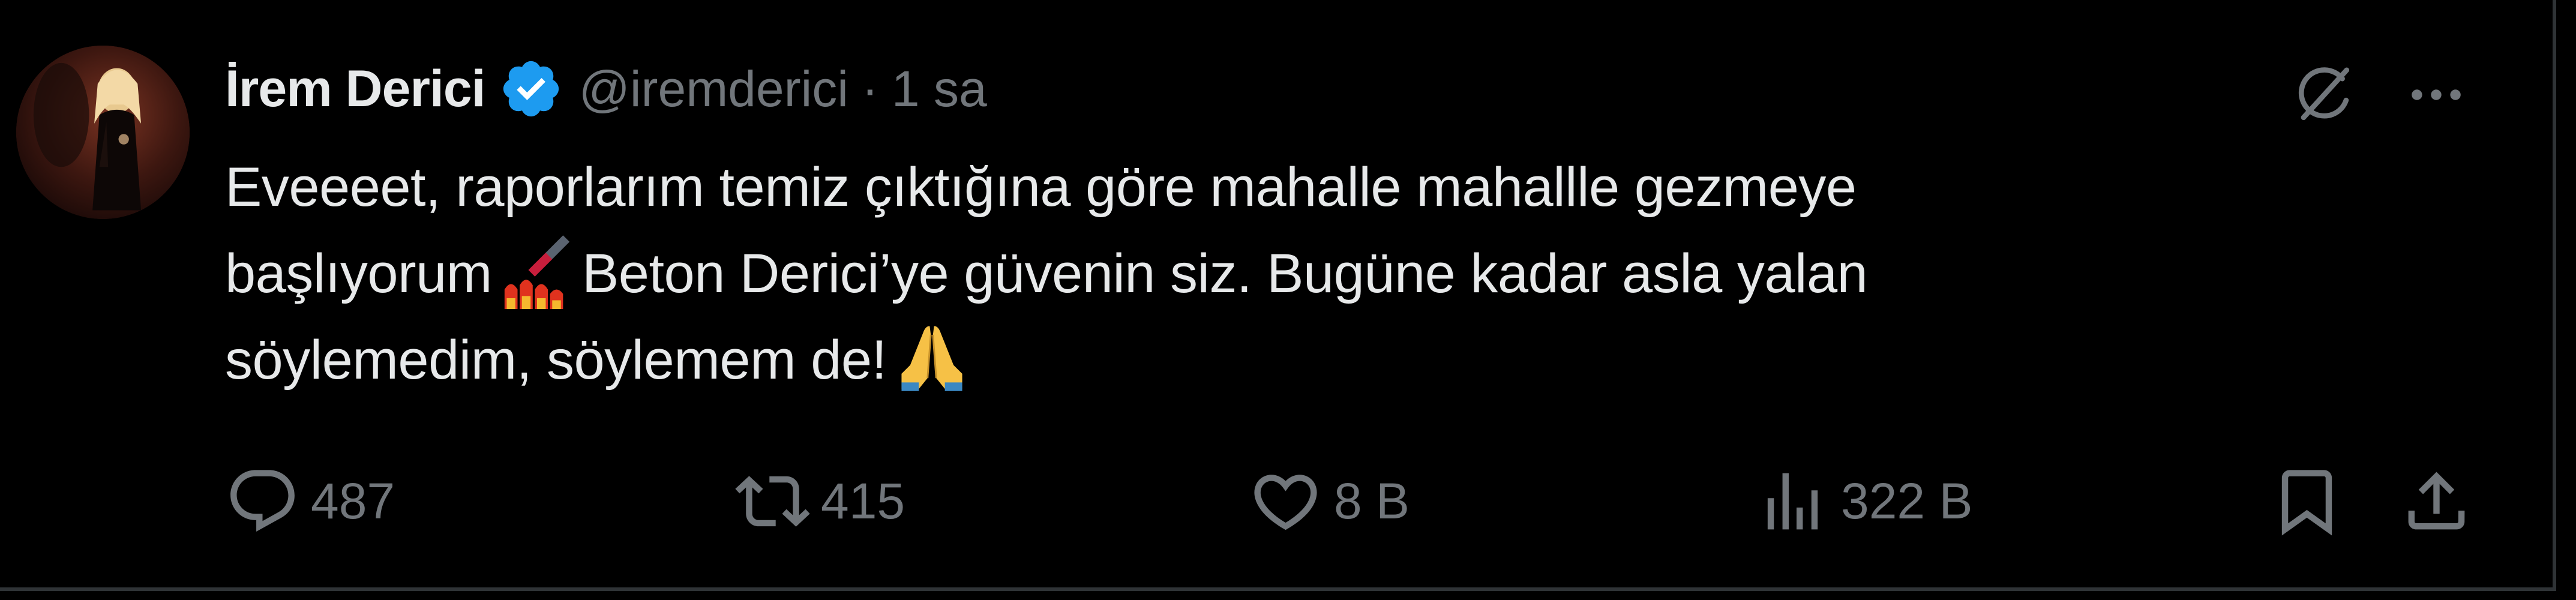 This screenshot has width=2576, height=600. What do you see at coordinates (1275, 360) in the screenshot?
I see `tweet-text-line: söylemedim, söylemem de!` at bounding box center [1275, 360].